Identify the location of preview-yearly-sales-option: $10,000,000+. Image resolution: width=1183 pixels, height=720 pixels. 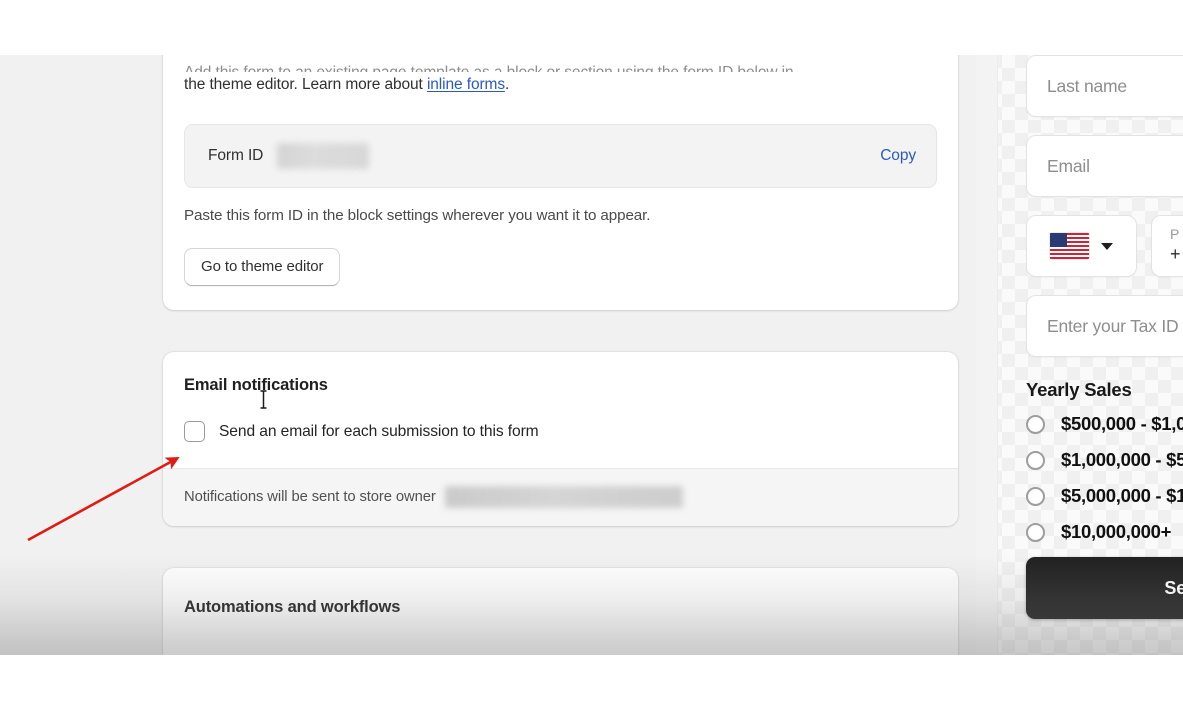
(1104, 532).